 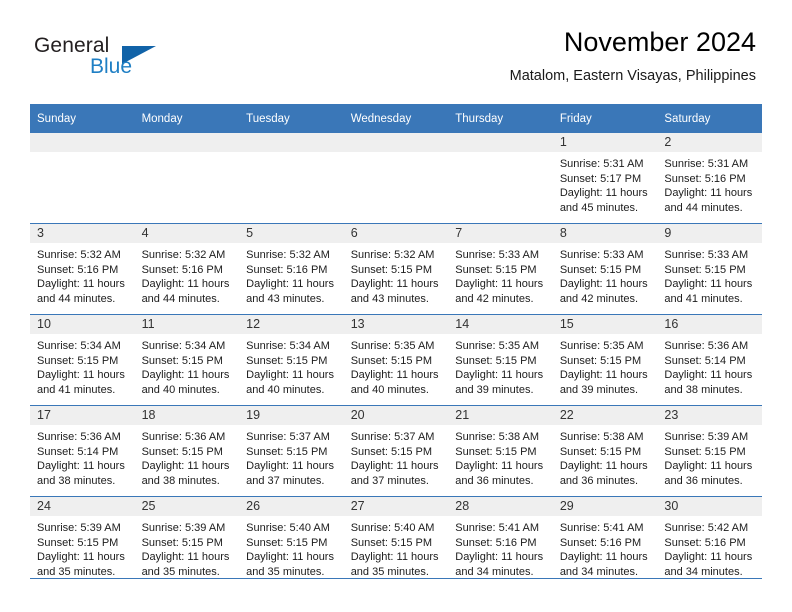 I want to click on day-number: 8, so click(x=605, y=233).